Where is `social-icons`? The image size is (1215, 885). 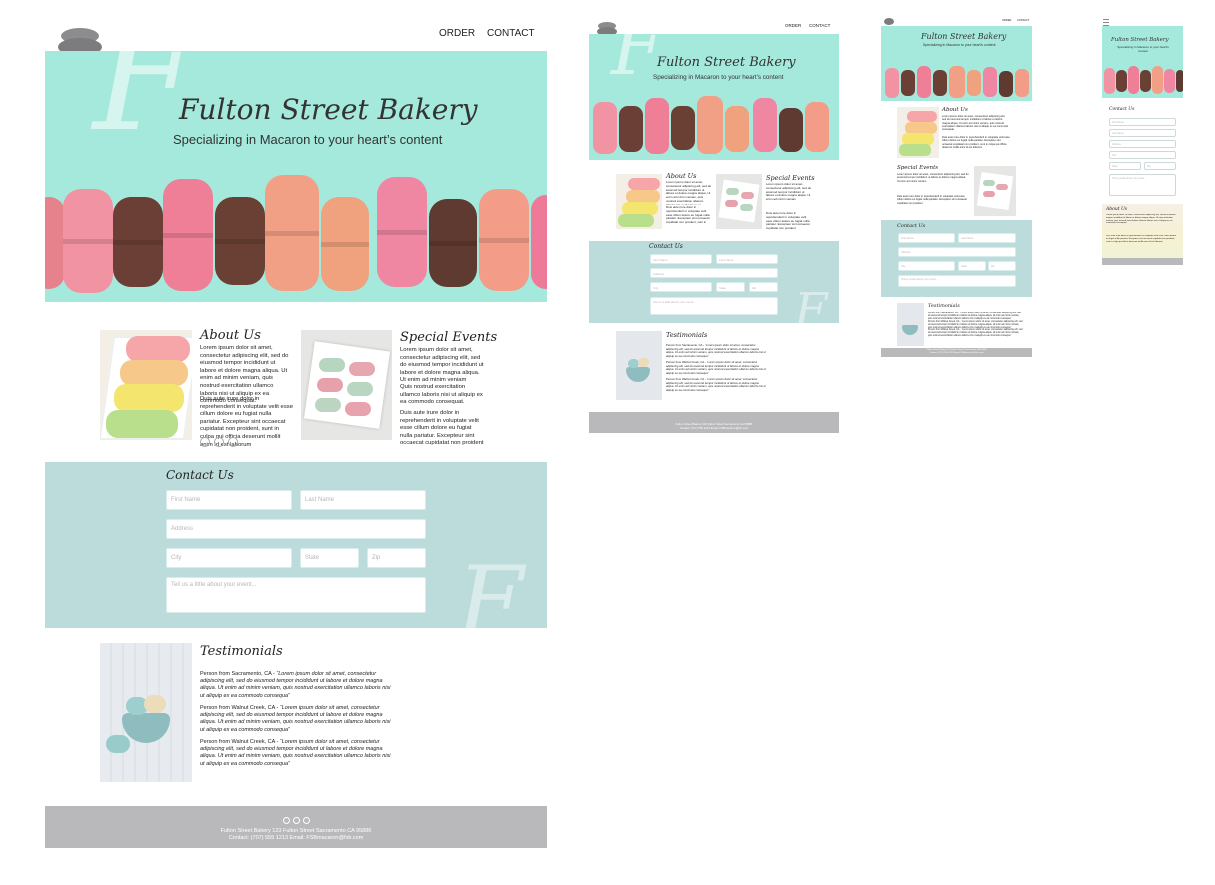 social-icons is located at coordinates (221, 442).